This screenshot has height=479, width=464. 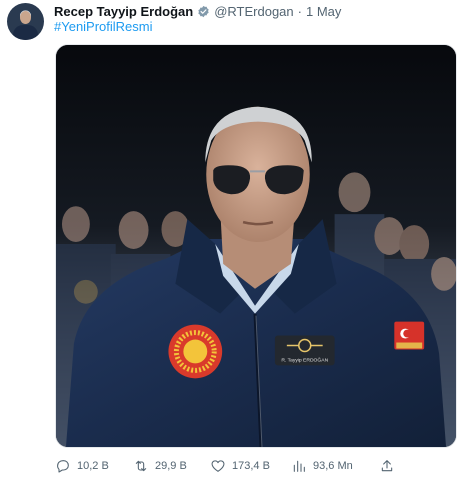 I want to click on retweet-count: 29,9 B, so click(x=171, y=466).